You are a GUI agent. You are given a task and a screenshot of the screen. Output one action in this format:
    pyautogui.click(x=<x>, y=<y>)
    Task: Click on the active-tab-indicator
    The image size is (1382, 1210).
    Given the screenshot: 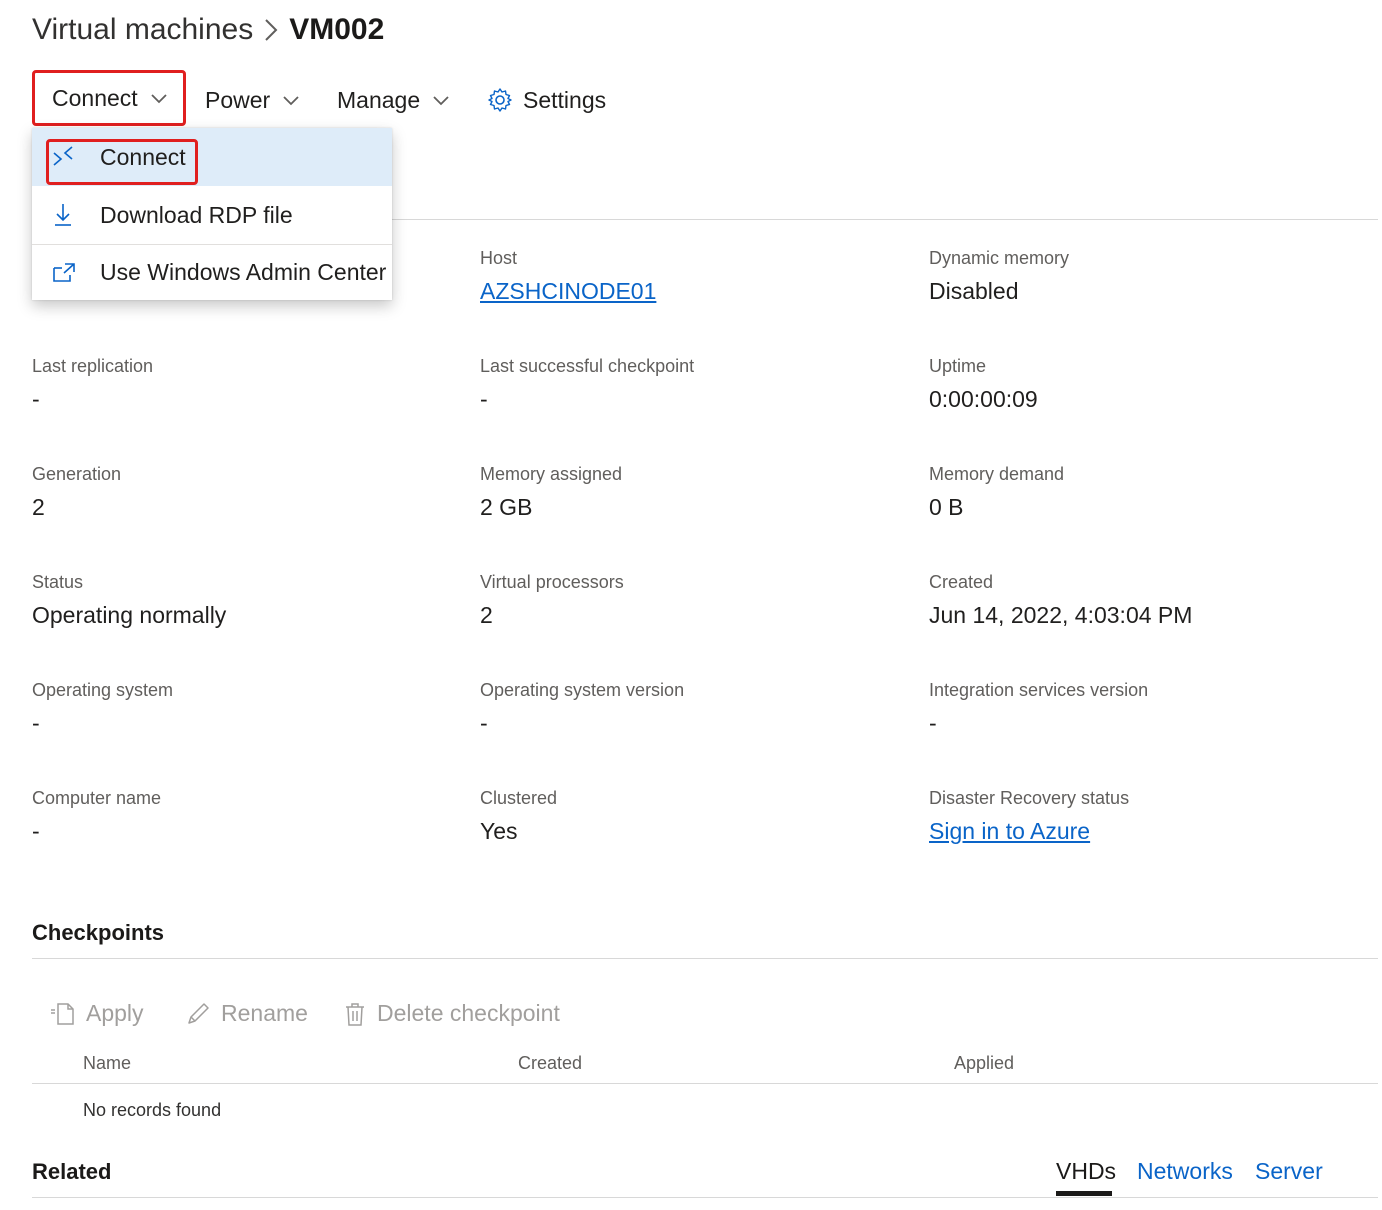 What is the action you would take?
    pyautogui.click(x=1084, y=1193)
    